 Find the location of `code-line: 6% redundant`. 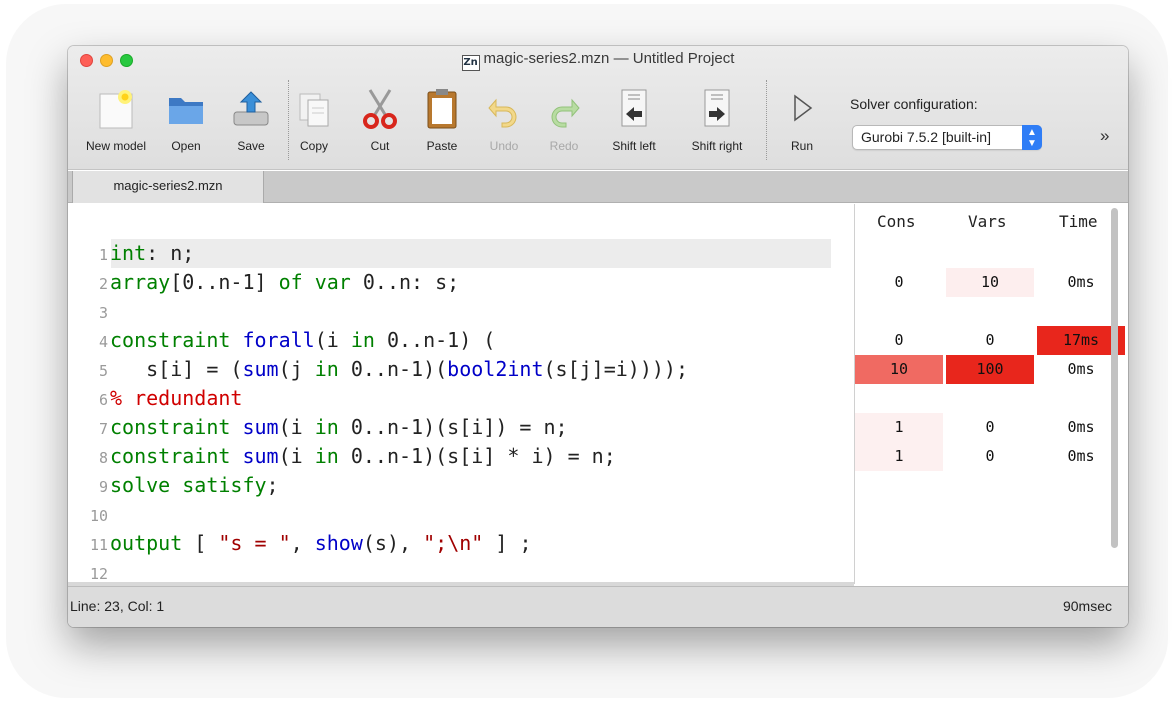

code-line: 6% redundant is located at coordinates (155, 398).